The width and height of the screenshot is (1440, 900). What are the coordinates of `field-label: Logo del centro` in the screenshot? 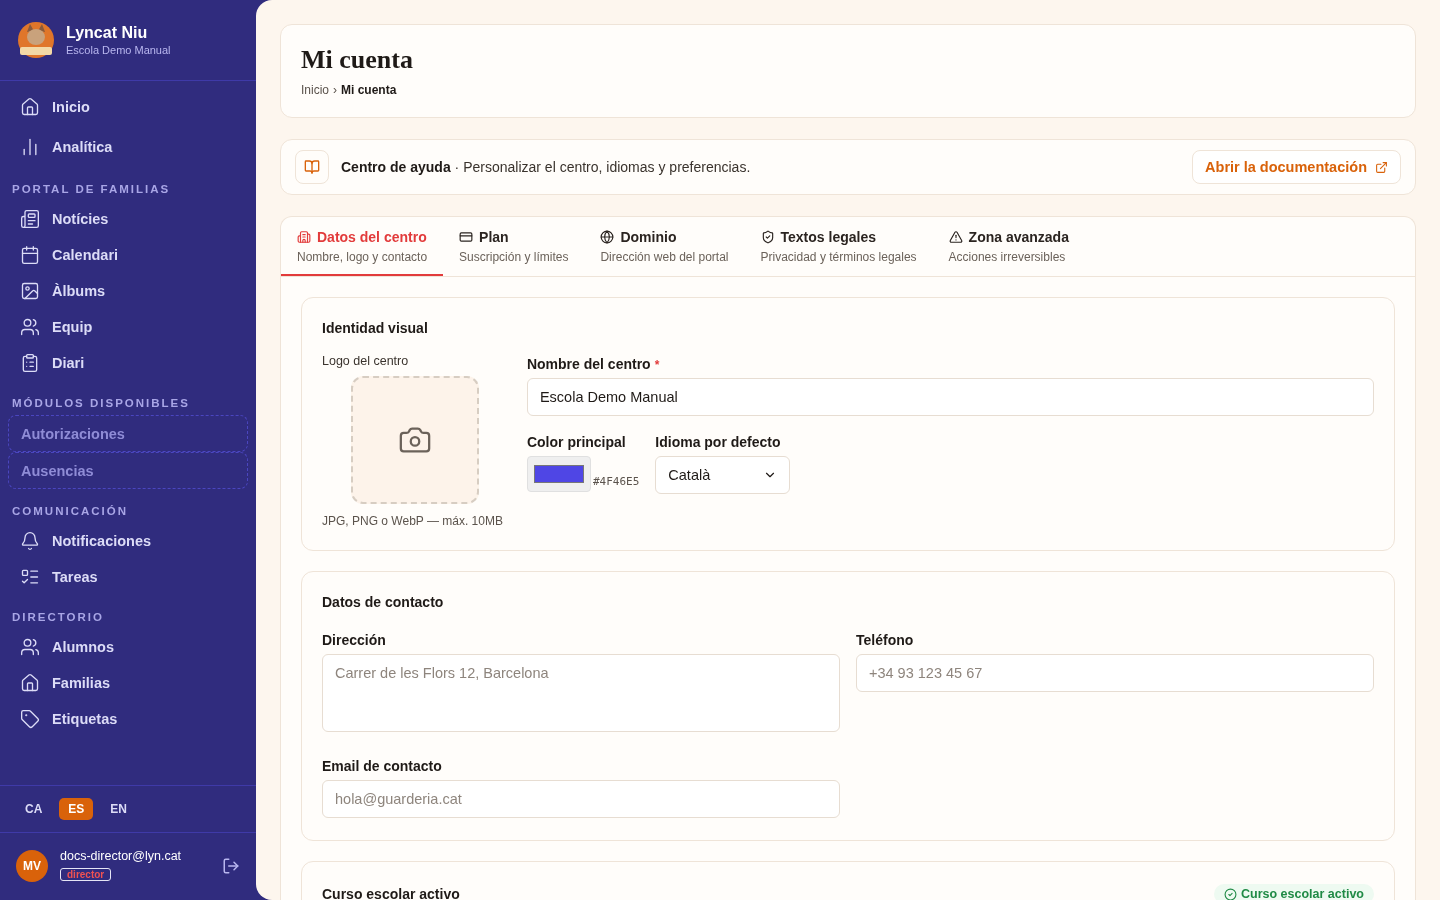 It's located at (366, 361).